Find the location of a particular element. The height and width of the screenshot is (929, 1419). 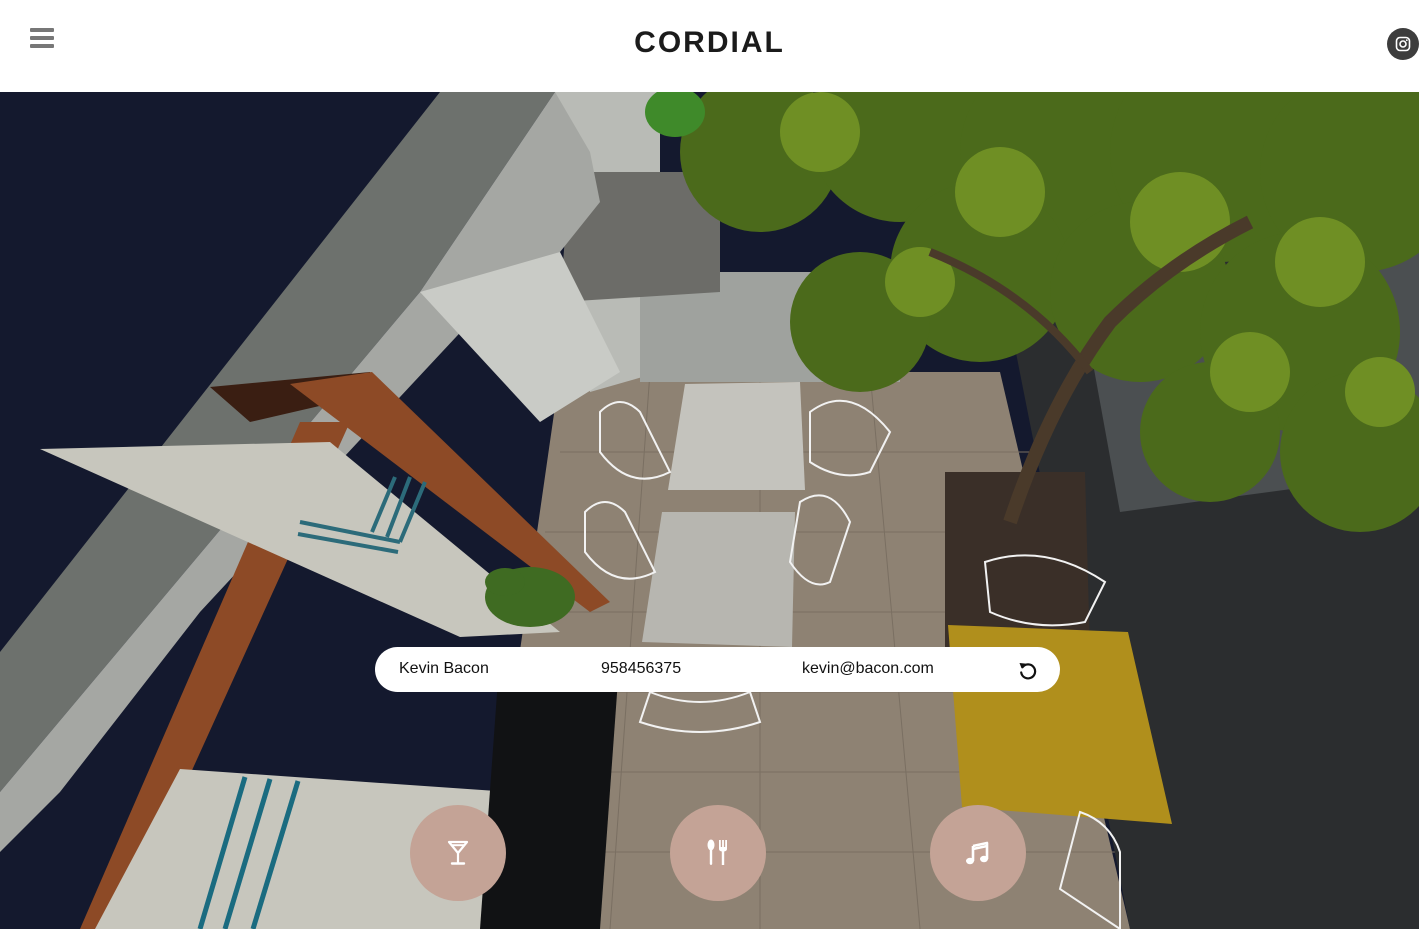

music-note-icon is located at coordinates (977, 853).